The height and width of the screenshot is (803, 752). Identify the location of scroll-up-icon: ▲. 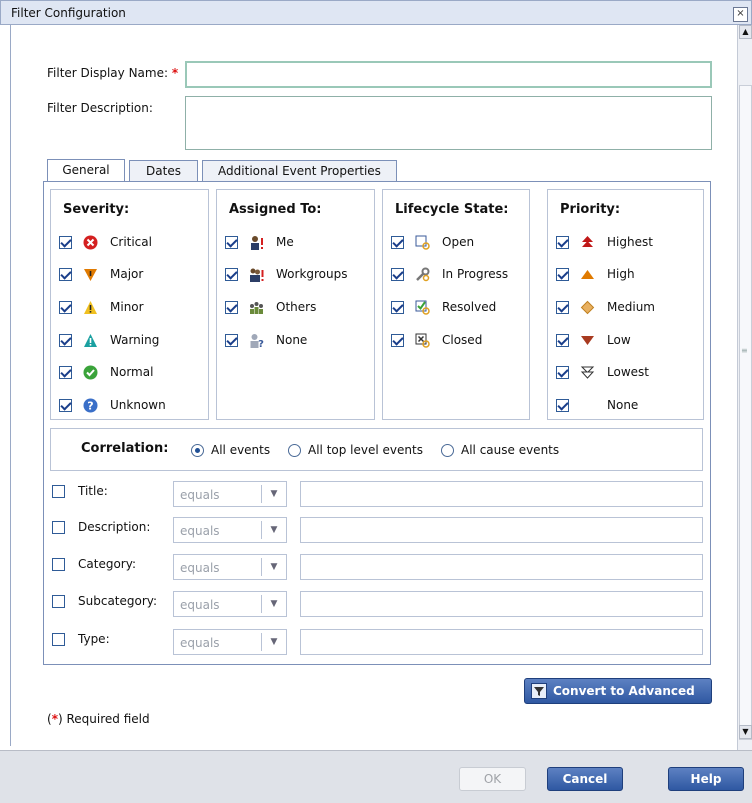
(745, 32).